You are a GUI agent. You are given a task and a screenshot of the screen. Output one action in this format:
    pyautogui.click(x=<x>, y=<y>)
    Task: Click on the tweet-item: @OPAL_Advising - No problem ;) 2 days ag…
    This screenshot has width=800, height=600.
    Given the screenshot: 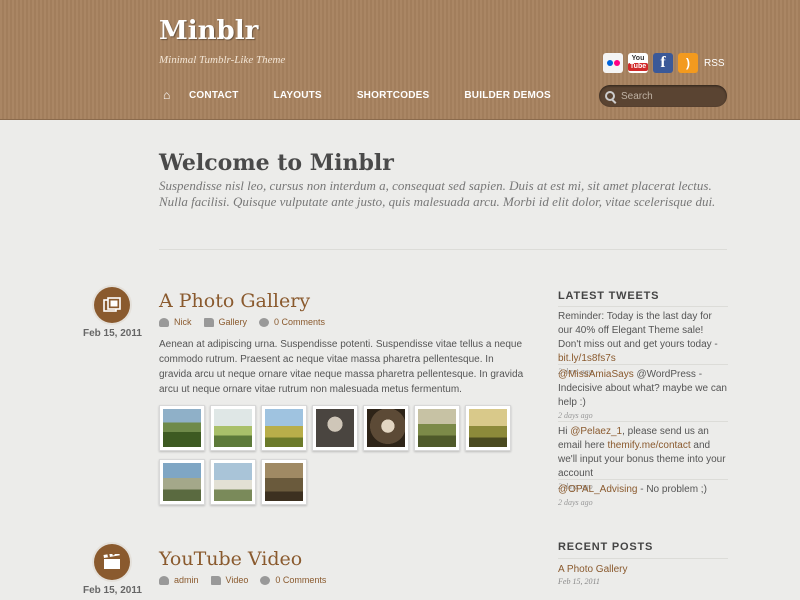 What is the action you would take?
    pyautogui.click(x=643, y=496)
    